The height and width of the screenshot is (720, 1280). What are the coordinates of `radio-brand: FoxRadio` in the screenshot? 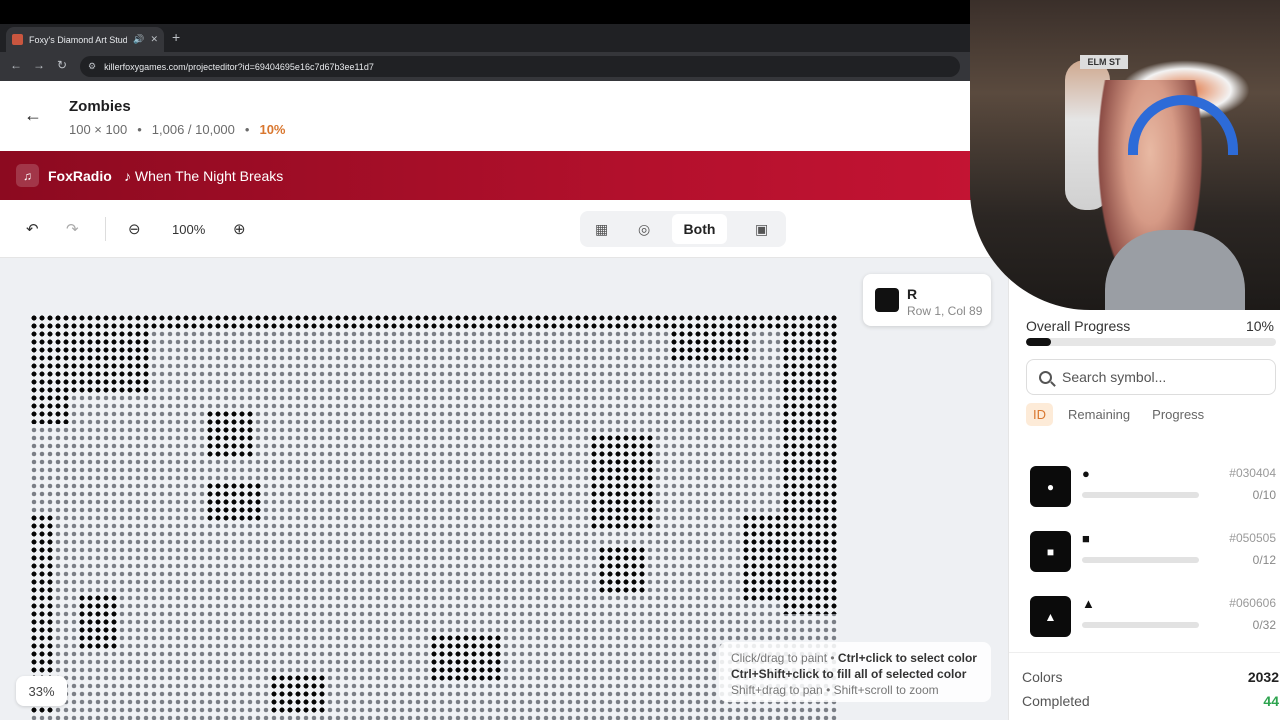 It's located at (80, 176).